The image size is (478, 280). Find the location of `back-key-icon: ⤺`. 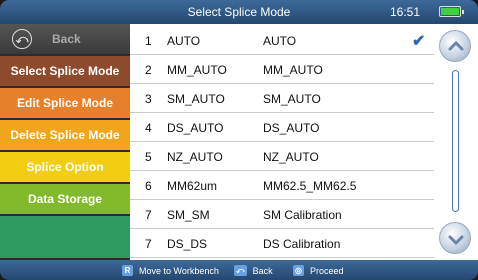

back-key-icon: ⤺ is located at coordinates (240, 270).